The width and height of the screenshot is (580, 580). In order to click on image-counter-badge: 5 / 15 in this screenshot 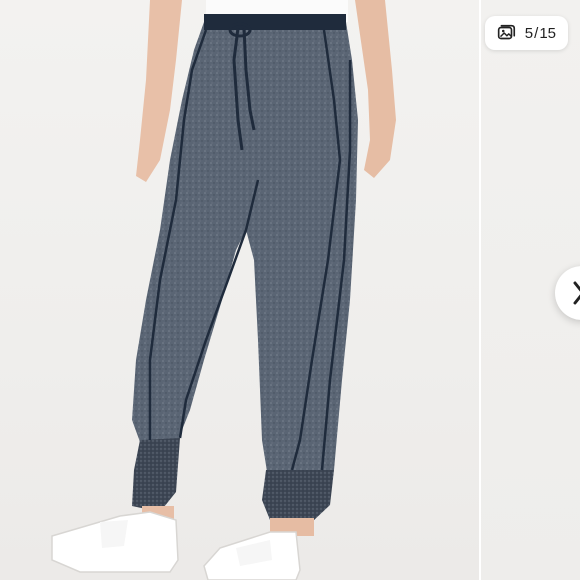, I will do `click(526, 33)`.